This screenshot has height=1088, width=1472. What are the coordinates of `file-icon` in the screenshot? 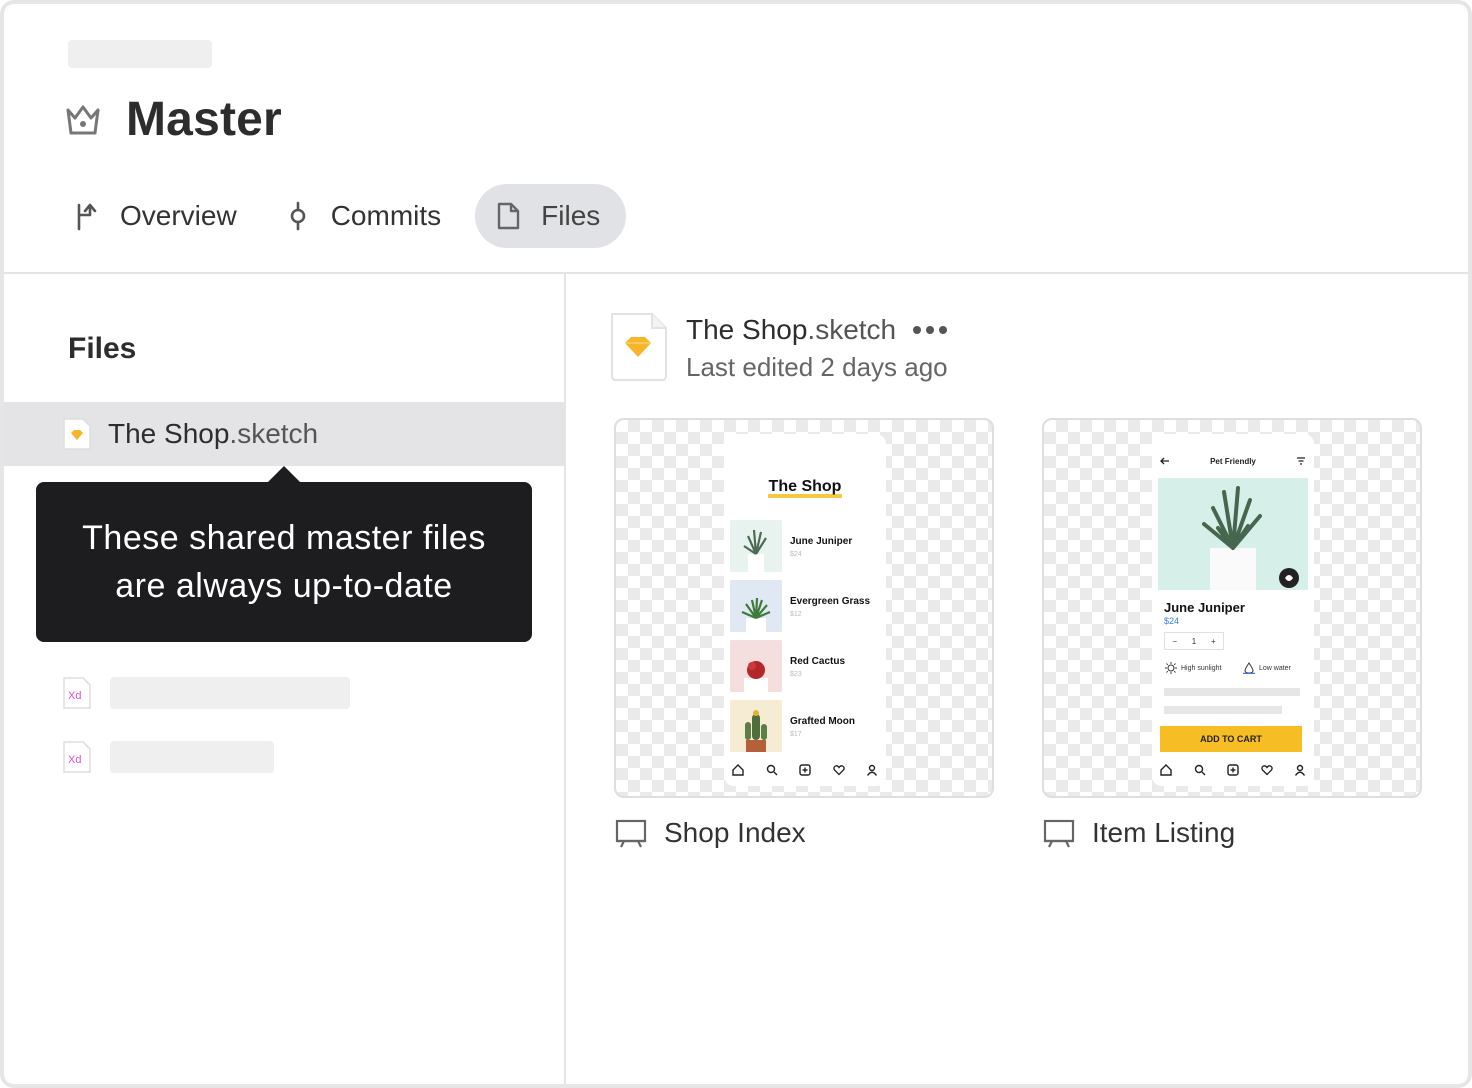 It's located at (508, 216).